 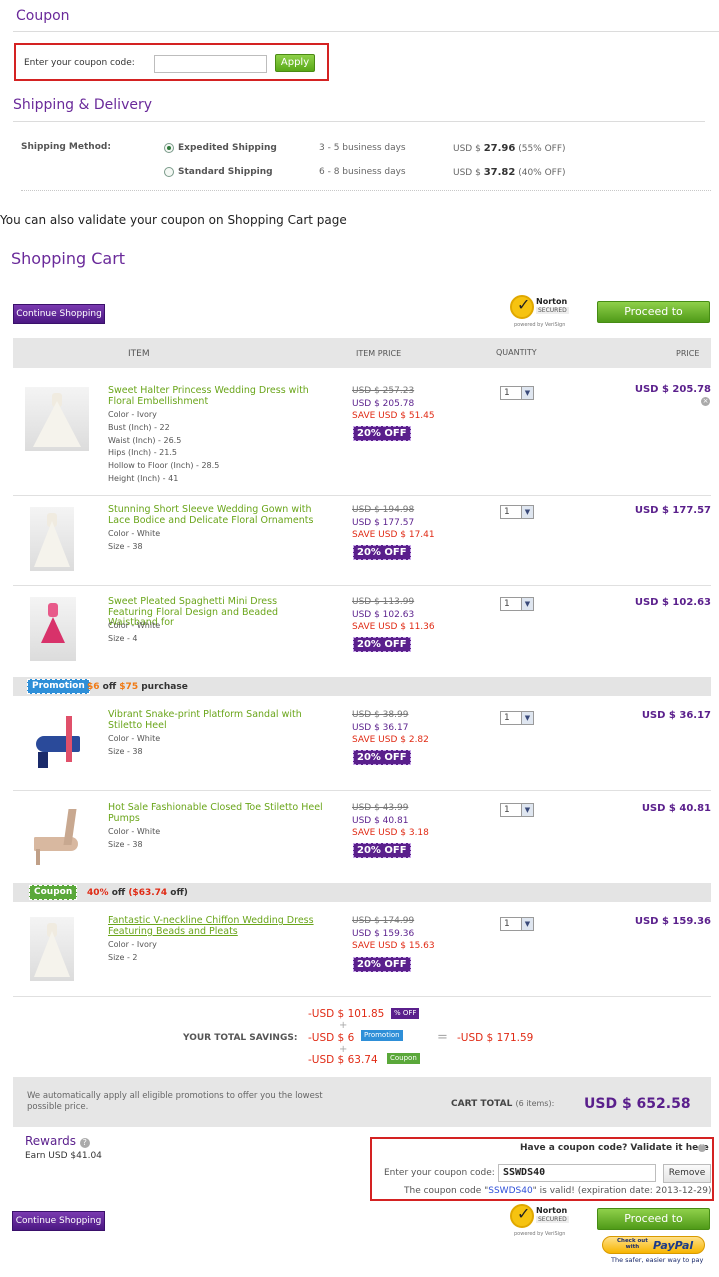 What do you see at coordinates (93, 687) in the screenshot?
I see `promotion-amount: $6` at bounding box center [93, 687].